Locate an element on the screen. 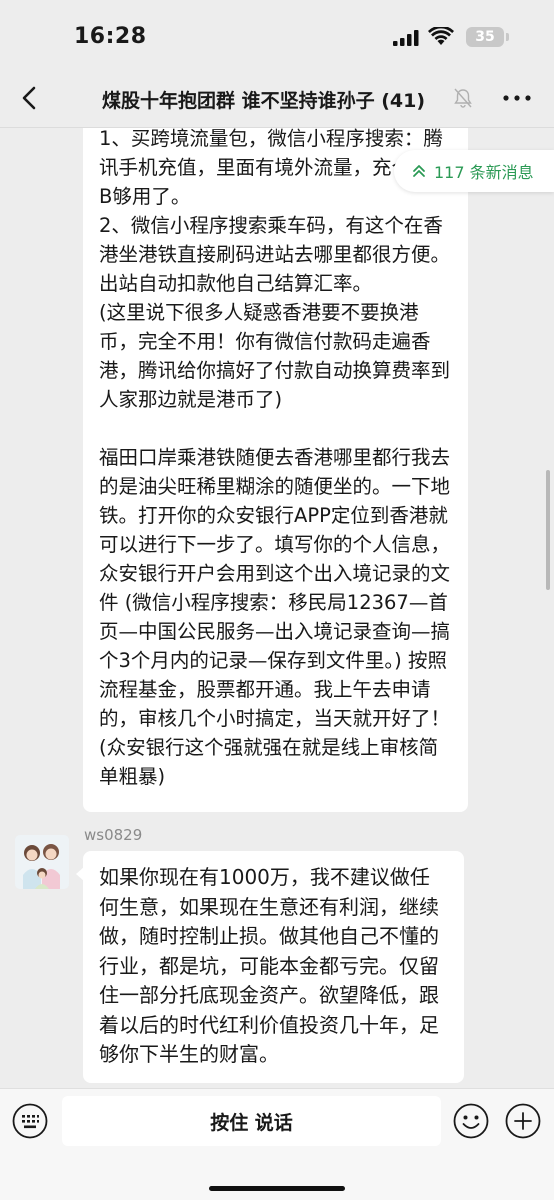 The width and height of the screenshot is (554, 1200). home-indicator is located at coordinates (277, 1188).